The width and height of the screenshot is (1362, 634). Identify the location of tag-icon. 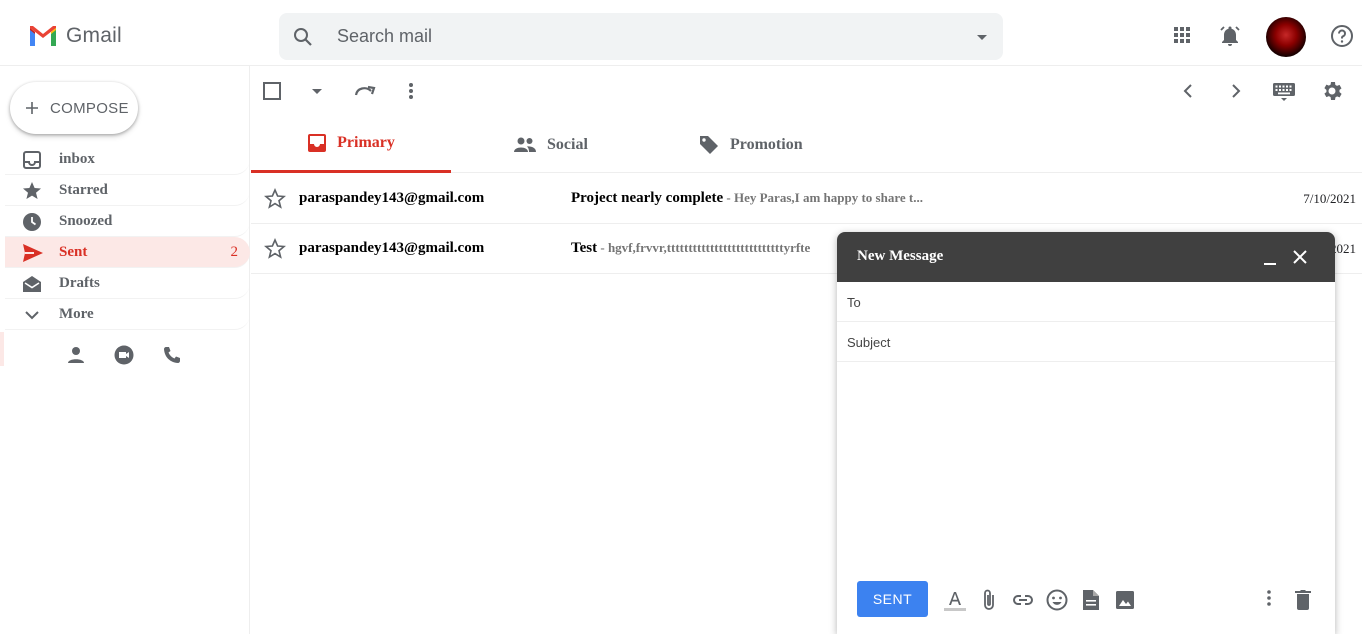
(709, 145).